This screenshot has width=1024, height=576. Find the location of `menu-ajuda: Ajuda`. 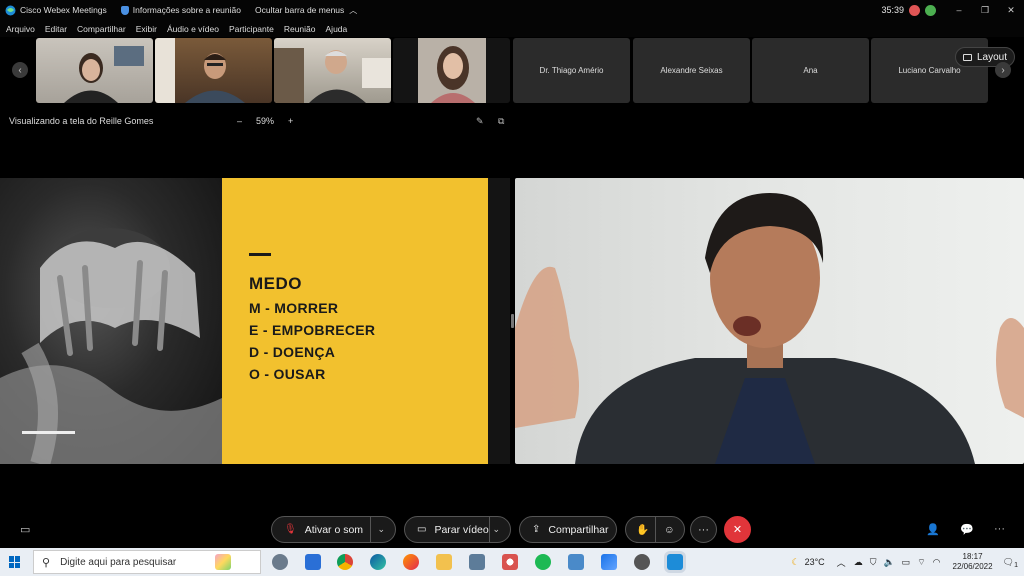

menu-ajuda: Ajuda is located at coordinates (337, 29).